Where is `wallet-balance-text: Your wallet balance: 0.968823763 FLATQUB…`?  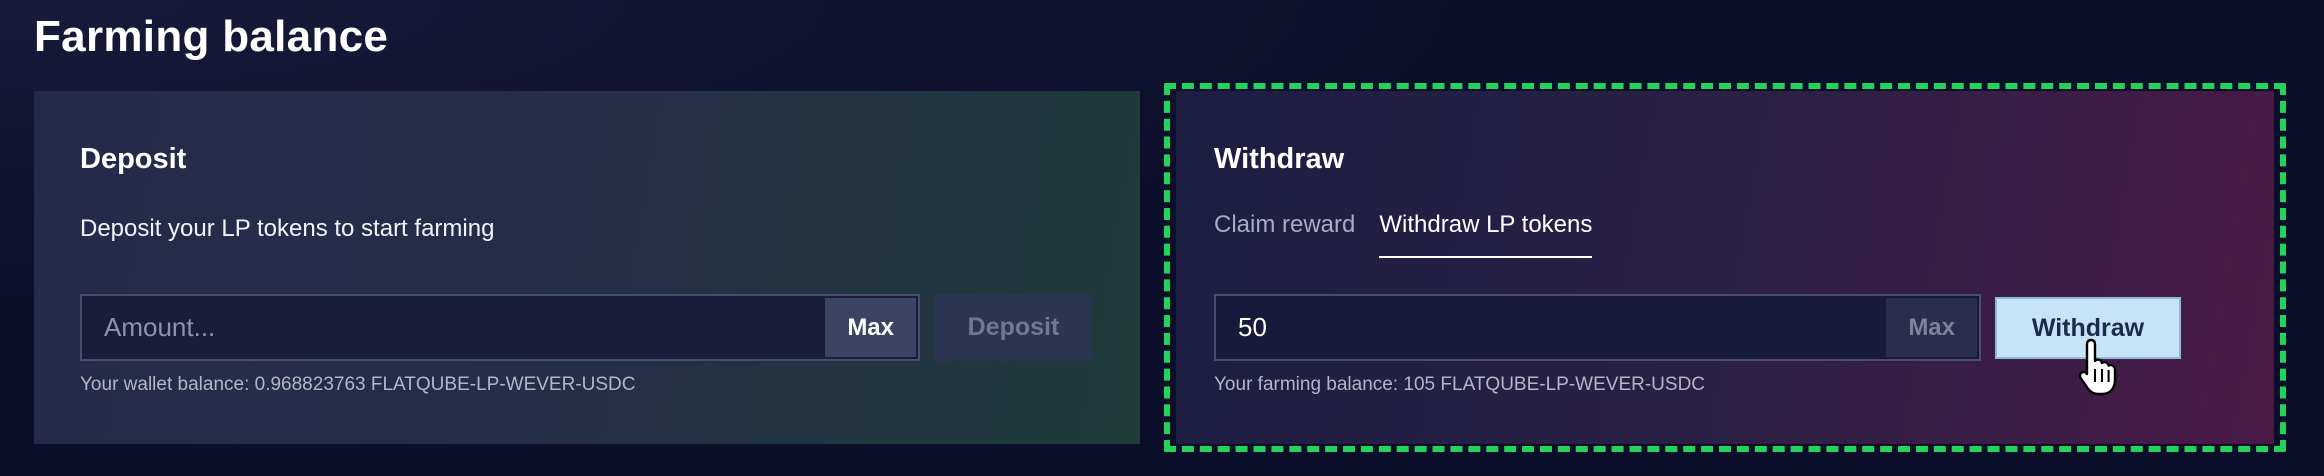
wallet-balance-text: Your wallet balance: 0.968823763 FLATQUB… is located at coordinates (358, 384).